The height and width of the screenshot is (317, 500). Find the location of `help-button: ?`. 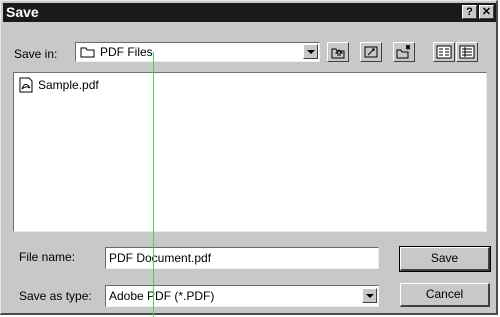

help-button: ? is located at coordinates (469, 12).